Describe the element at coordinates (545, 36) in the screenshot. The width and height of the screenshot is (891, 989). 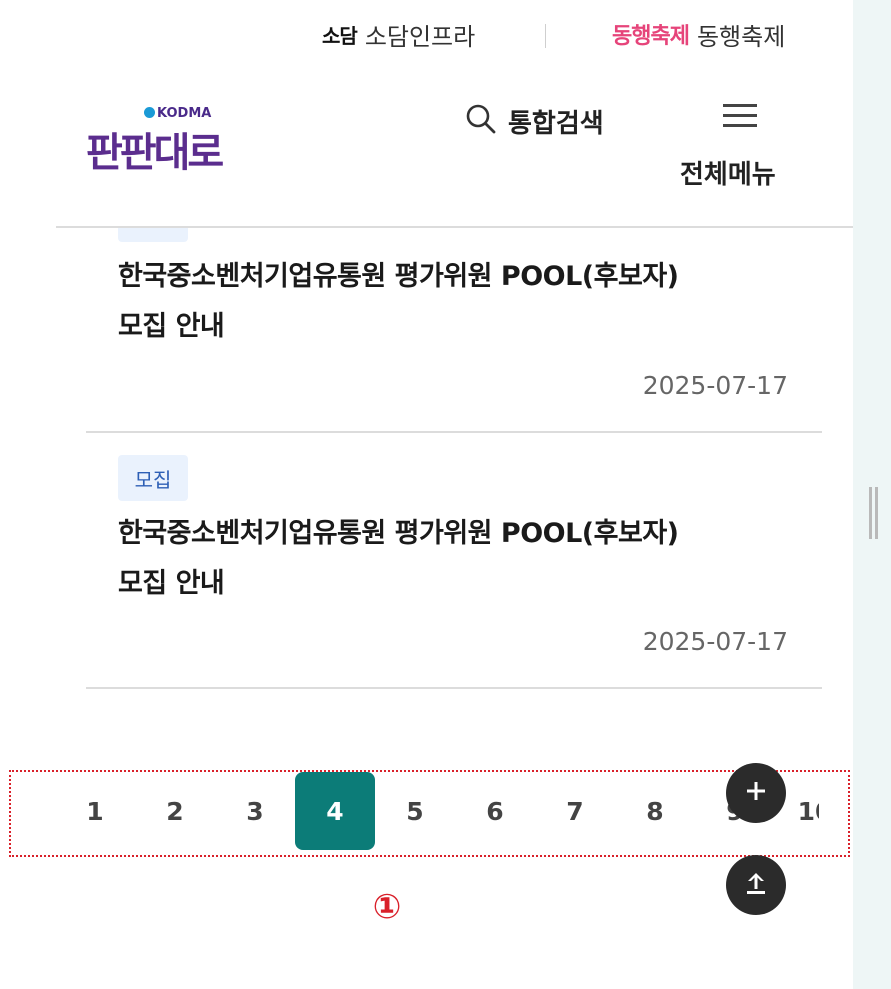
I see `util-divider` at that location.